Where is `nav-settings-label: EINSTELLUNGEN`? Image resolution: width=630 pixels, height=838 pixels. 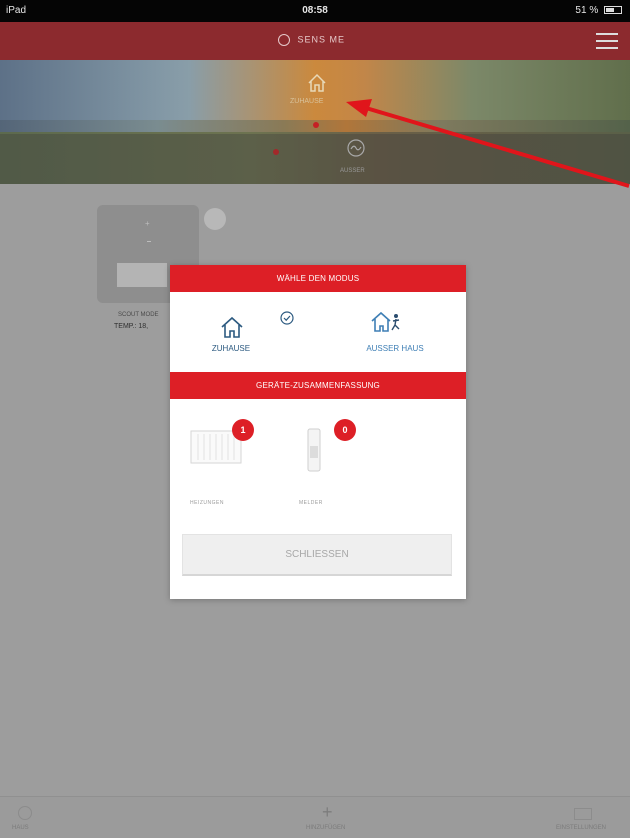 nav-settings-label: EINSTELLUNGEN is located at coordinates (581, 828).